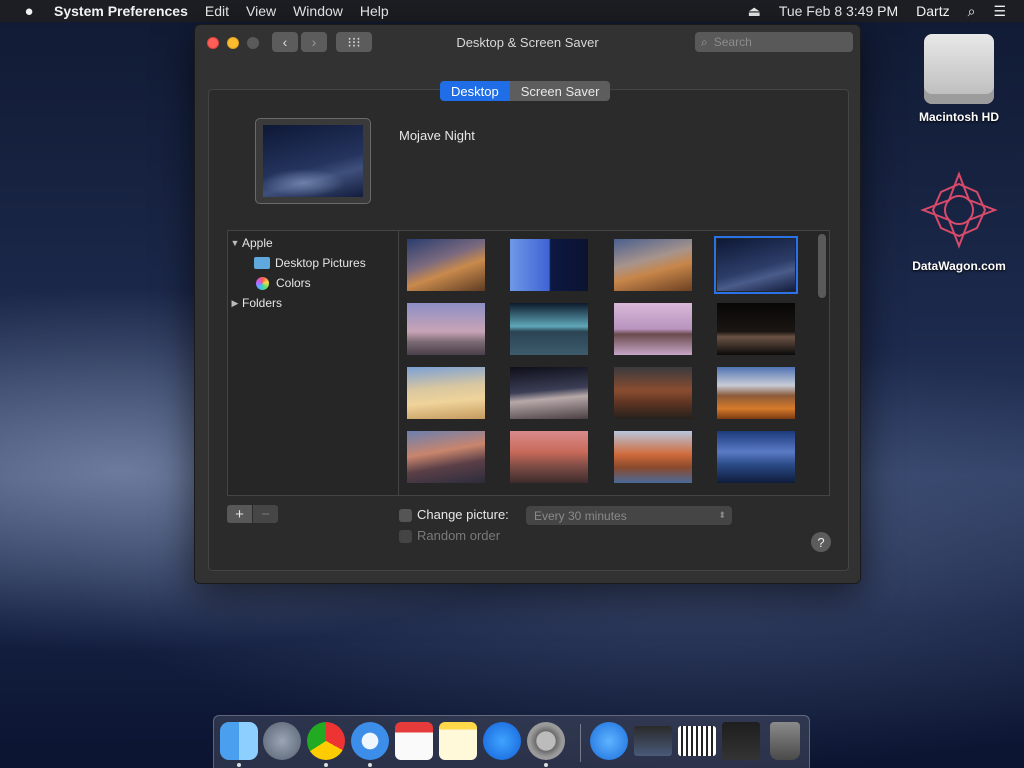 The width and height of the screenshot is (1024, 768). I want to click on random-order-label: Random order, so click(459, 535).